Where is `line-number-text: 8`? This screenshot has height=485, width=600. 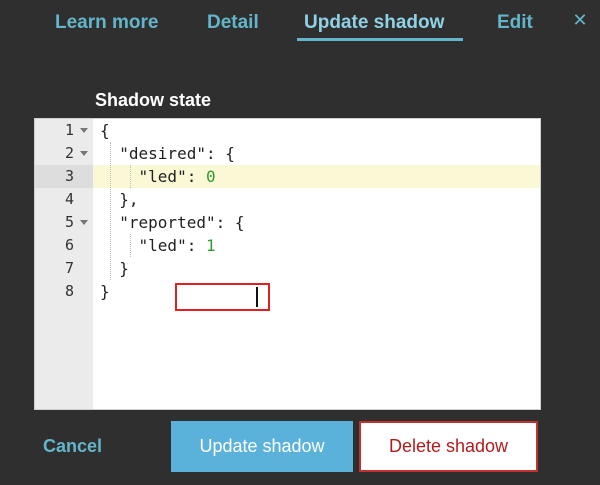
line-number-text: 8 is located at coordinates (69, 291).